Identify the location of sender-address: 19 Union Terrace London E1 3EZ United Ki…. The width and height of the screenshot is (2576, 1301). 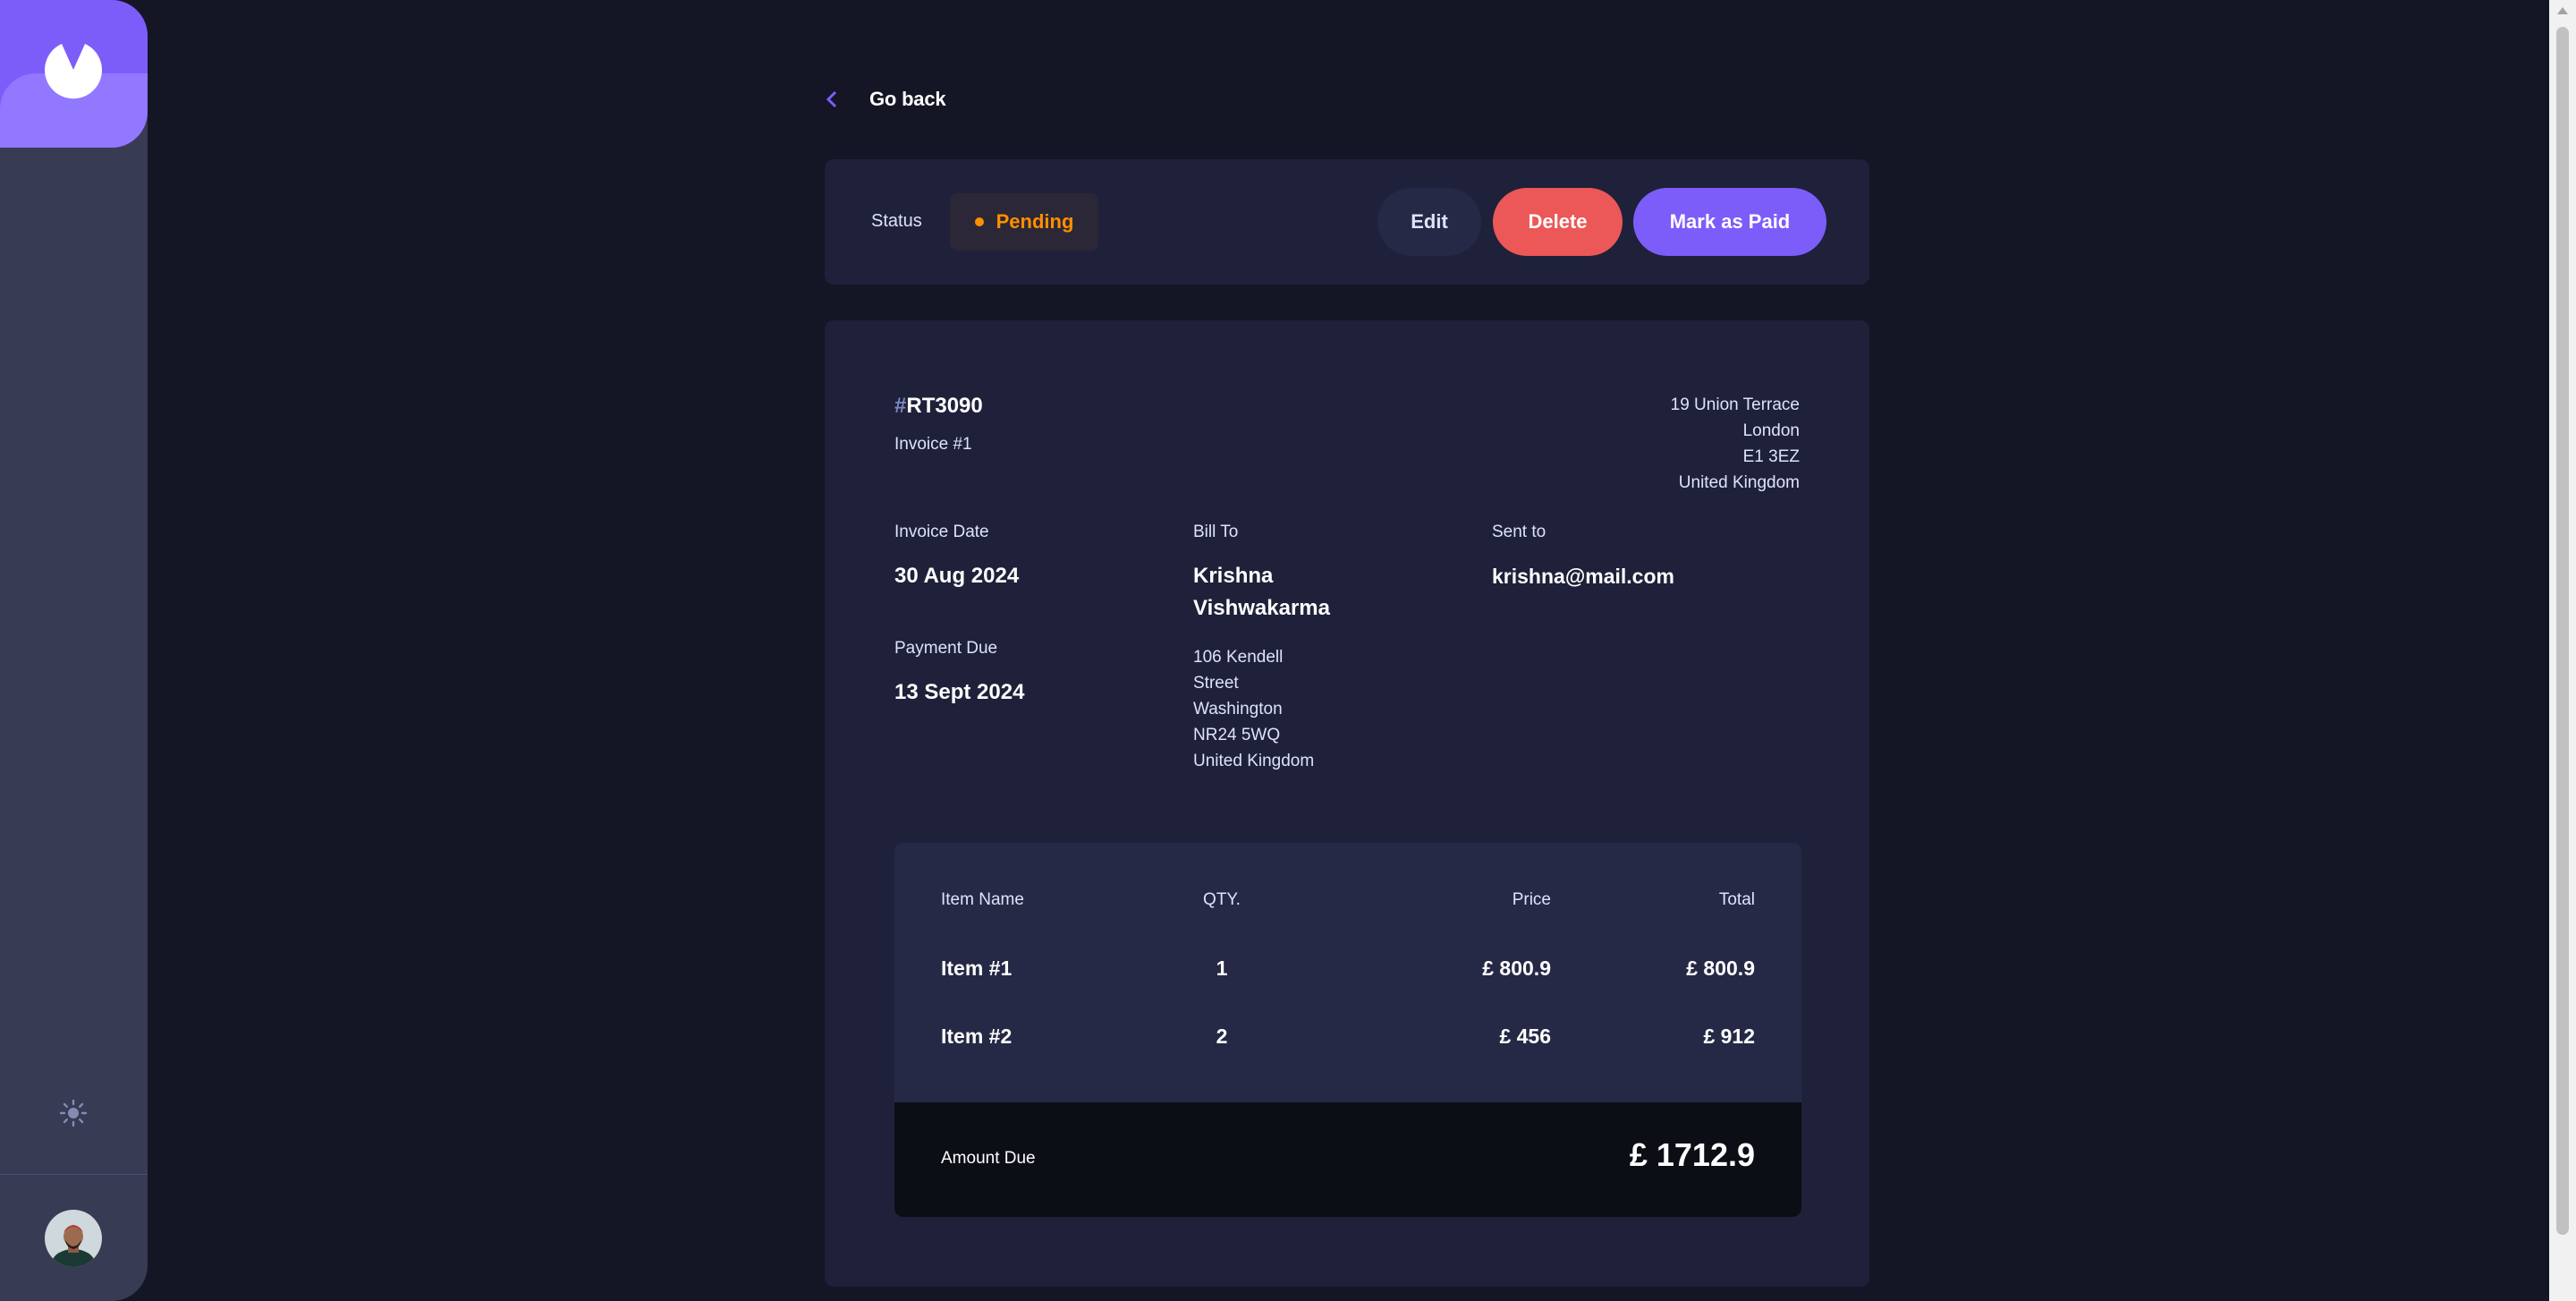
(1735, 444).